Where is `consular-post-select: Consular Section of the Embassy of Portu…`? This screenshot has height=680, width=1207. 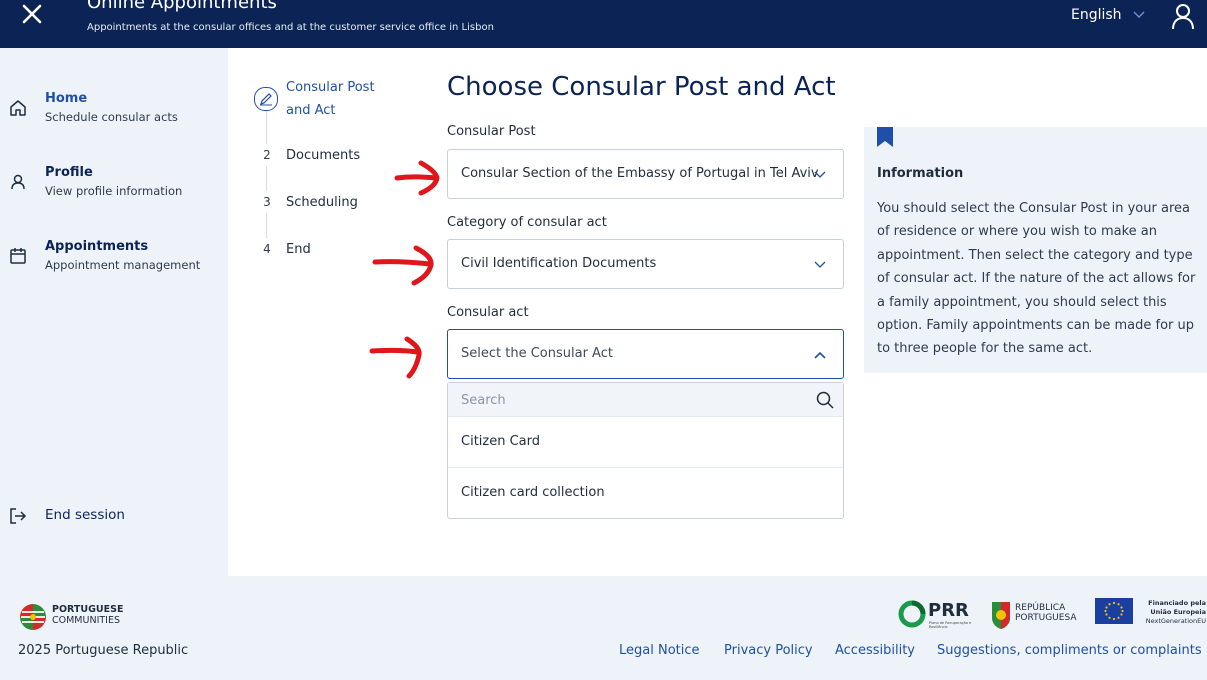
consular-post-select: Consular Section of the Embassy of Portu… is located at coordinates (645, 174).